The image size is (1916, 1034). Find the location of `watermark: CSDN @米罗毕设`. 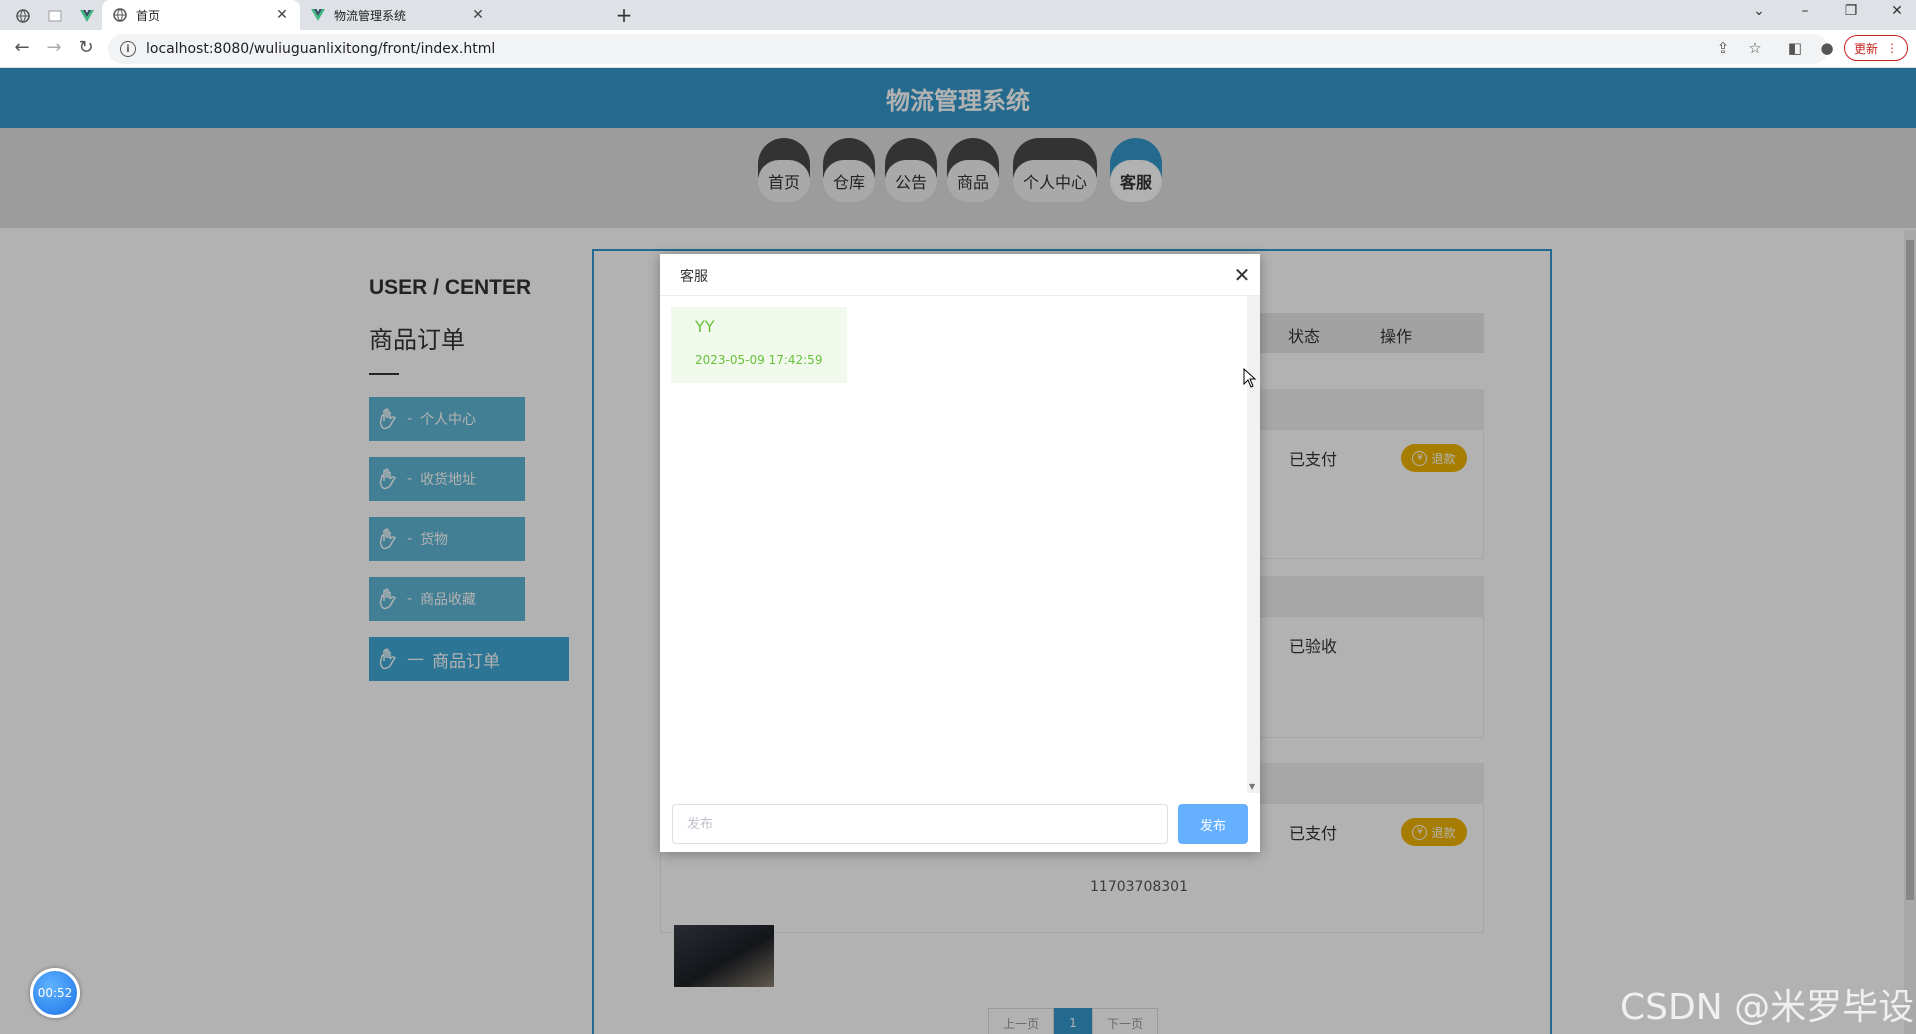

watermark: CSDN @米罗毕设 is located at coordinates (1767, 1007).